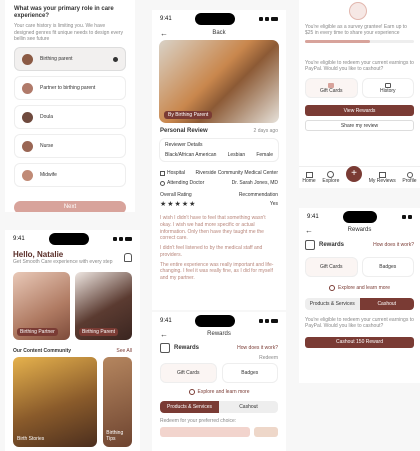 This screenshot has height=451, width=420. What do you see at coordinates (70, 175) in the screenshot?
I see `option-midwife: Midwife` at bounding box center [70, 175].